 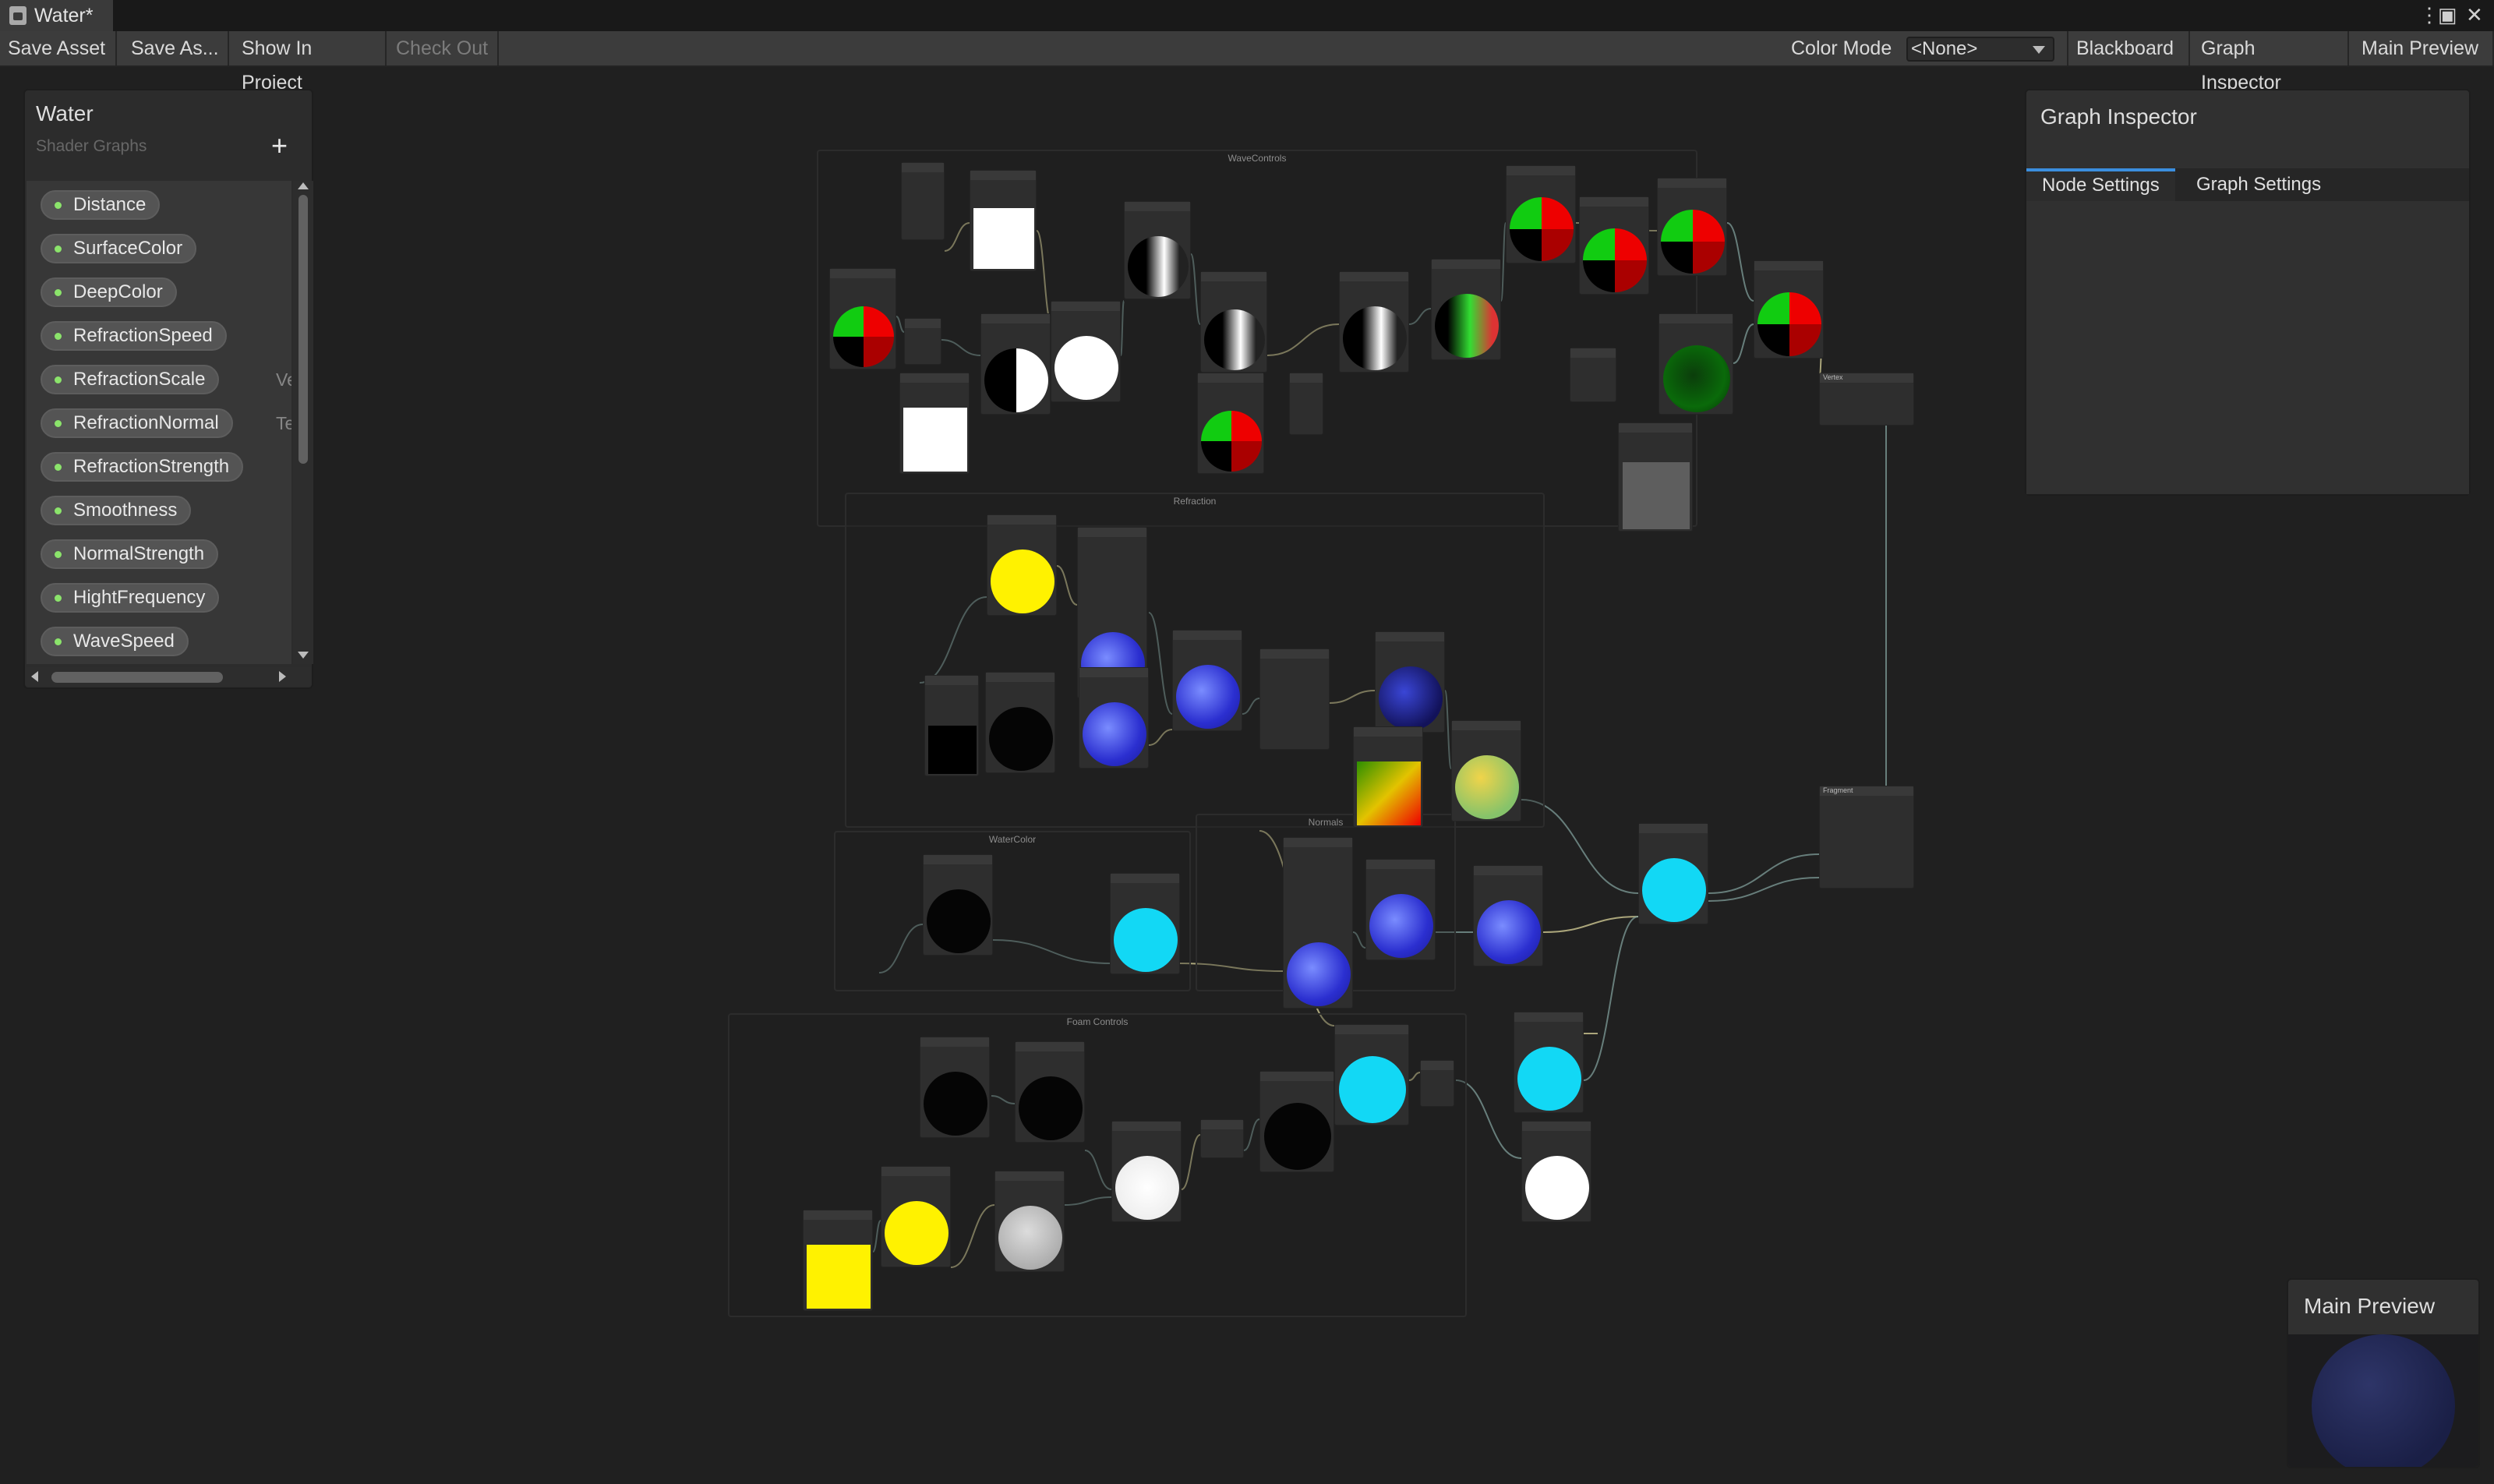 What do you see at coordinates (168, 676) in the screenshot?
I see `horizontal-scrollbar` at bounding box center [168, 676].